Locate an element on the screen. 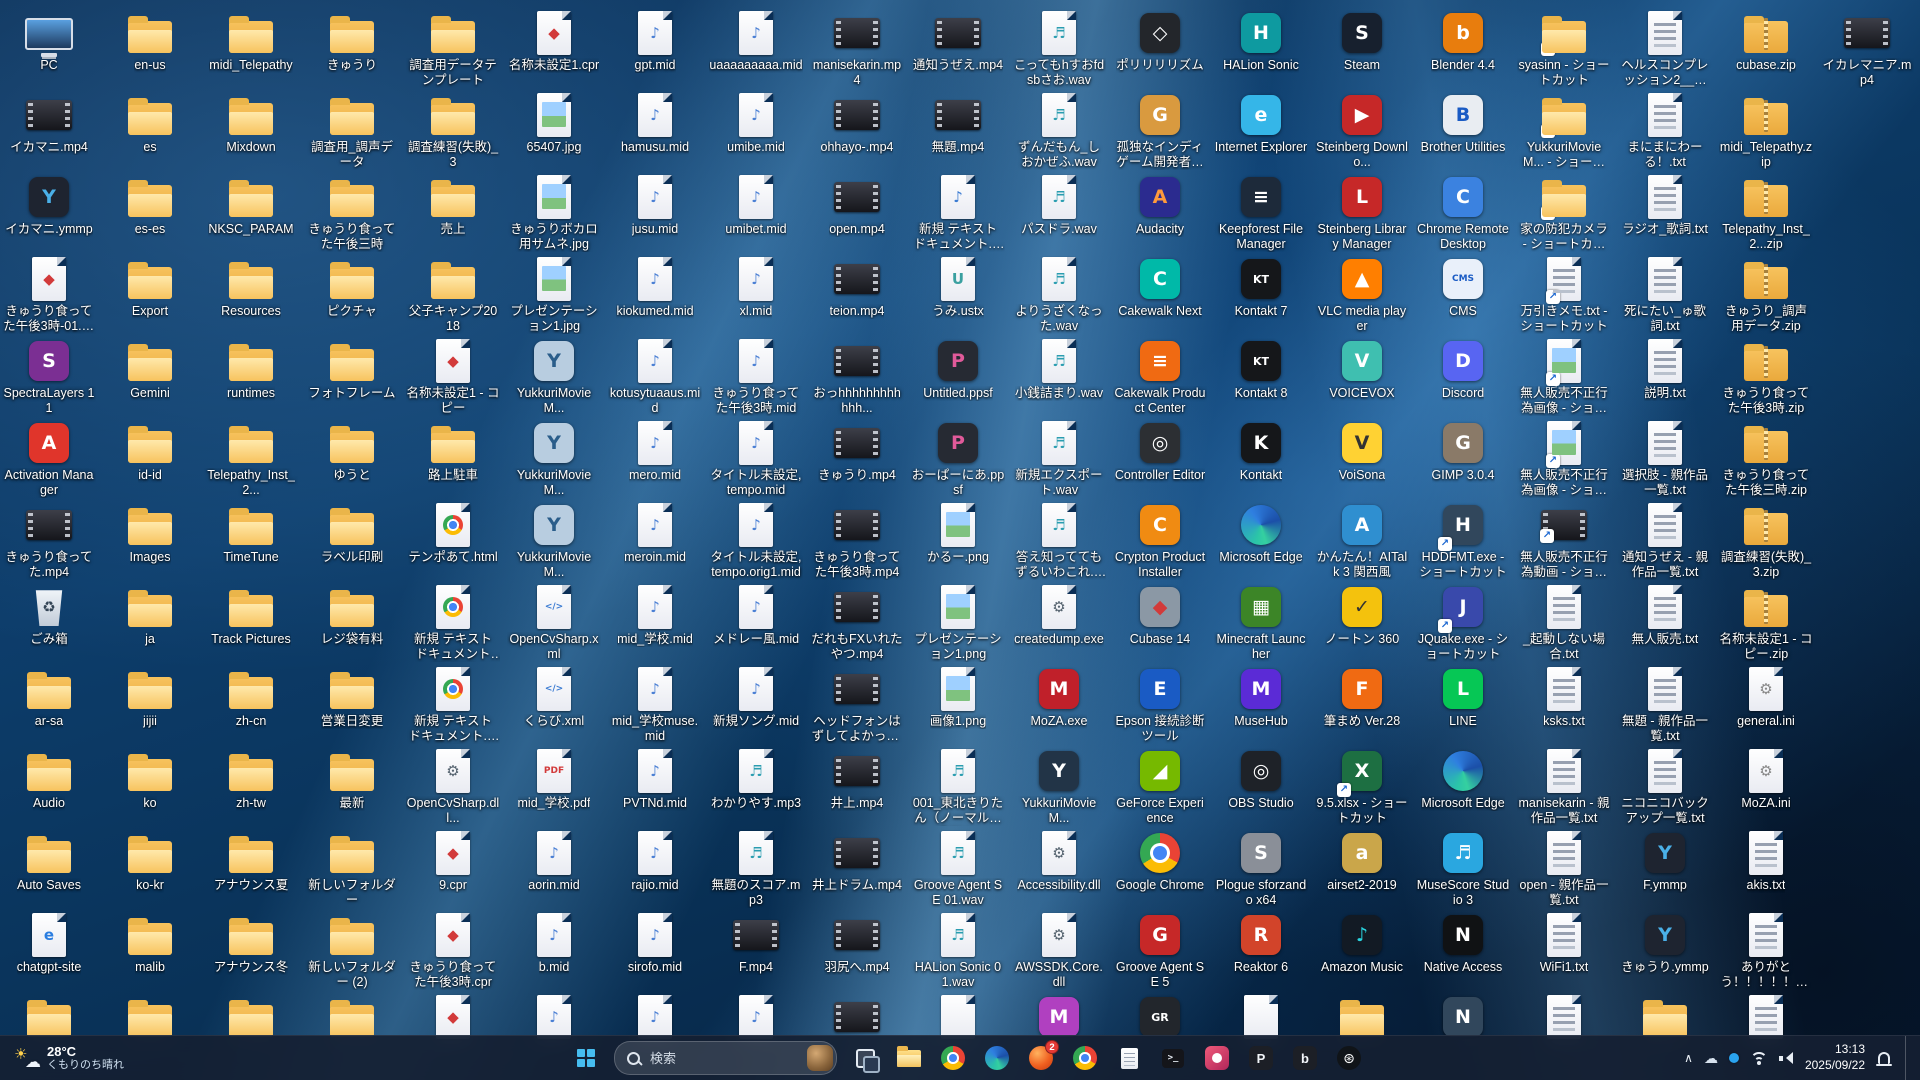  desktop-icon: H HALion Sonic is located at coordinates (1261, 51).